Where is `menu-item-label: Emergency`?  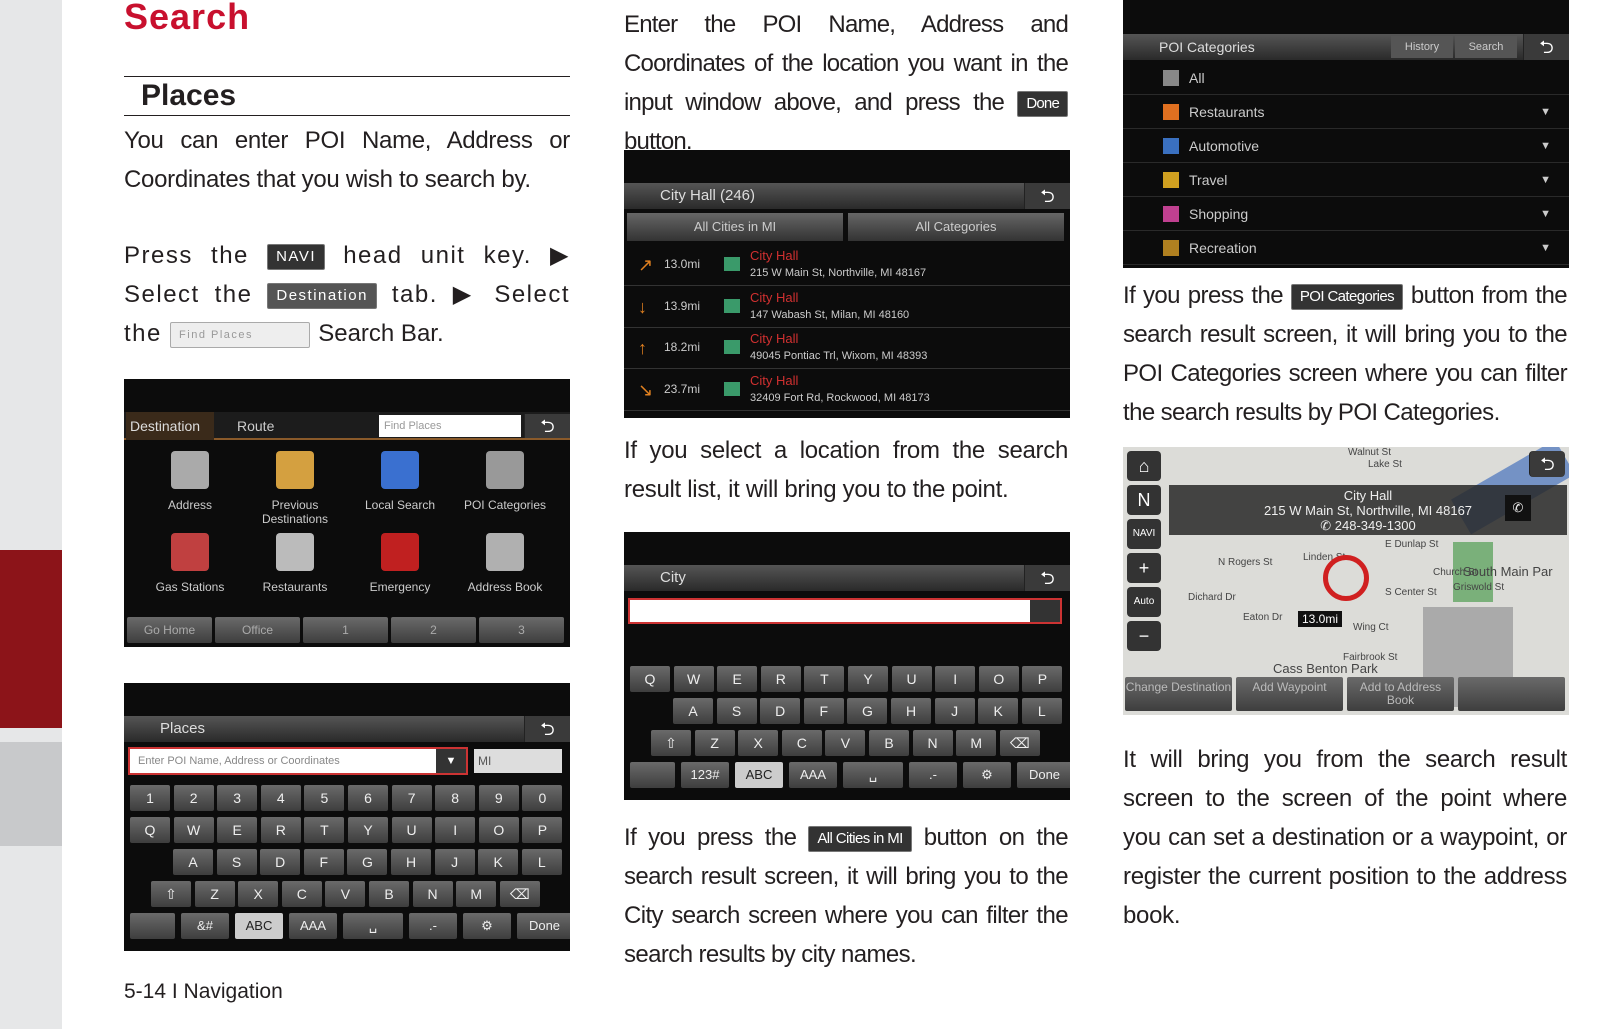
menu-item-label: Emergency is located at coordinates (400, 587).